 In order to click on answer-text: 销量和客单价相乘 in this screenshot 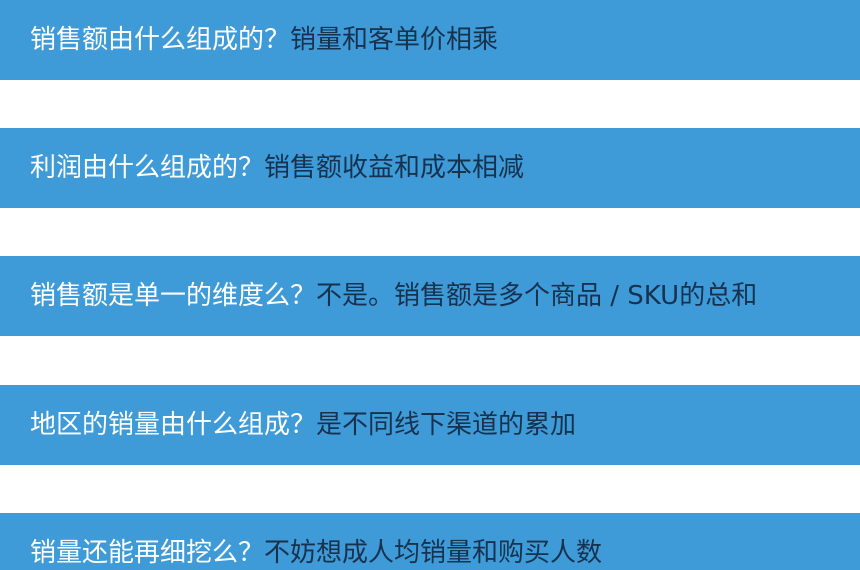, I will do `click(394, 40)`.